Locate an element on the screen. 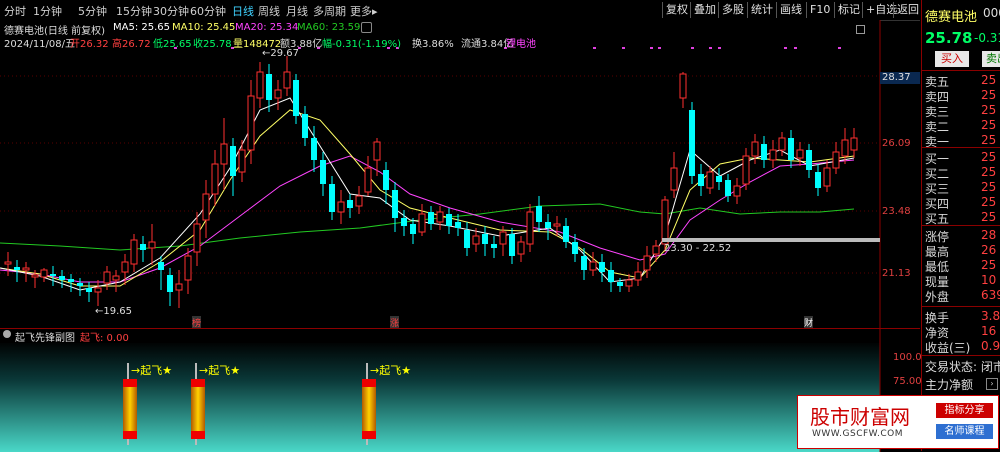 This screenshot has width=1000, height=452. tab-timeshare: 分时 is located at coordinates (15, 11).